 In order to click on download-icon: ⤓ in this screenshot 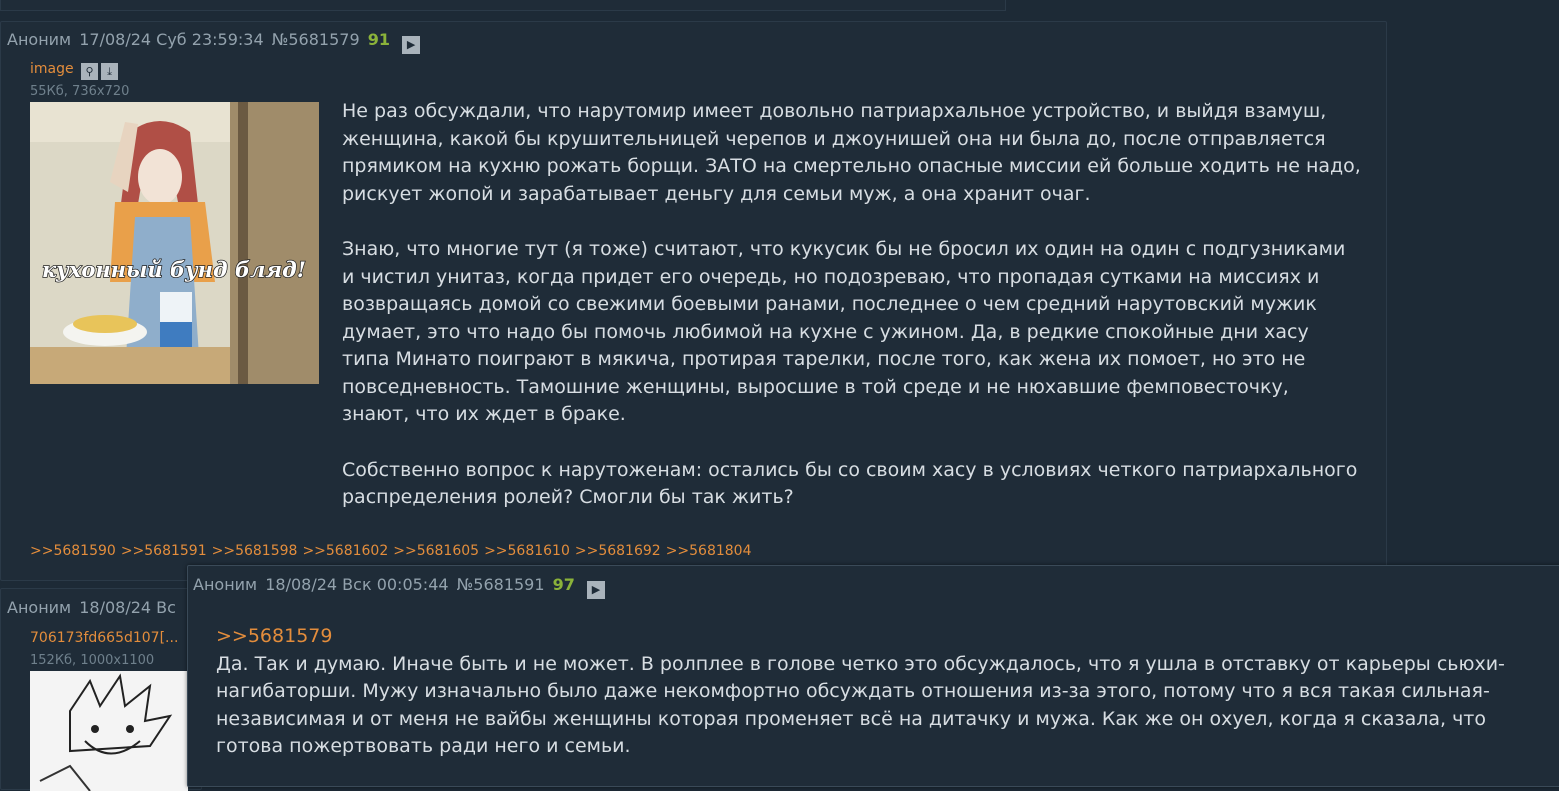, I will do `click(110, 71)`.